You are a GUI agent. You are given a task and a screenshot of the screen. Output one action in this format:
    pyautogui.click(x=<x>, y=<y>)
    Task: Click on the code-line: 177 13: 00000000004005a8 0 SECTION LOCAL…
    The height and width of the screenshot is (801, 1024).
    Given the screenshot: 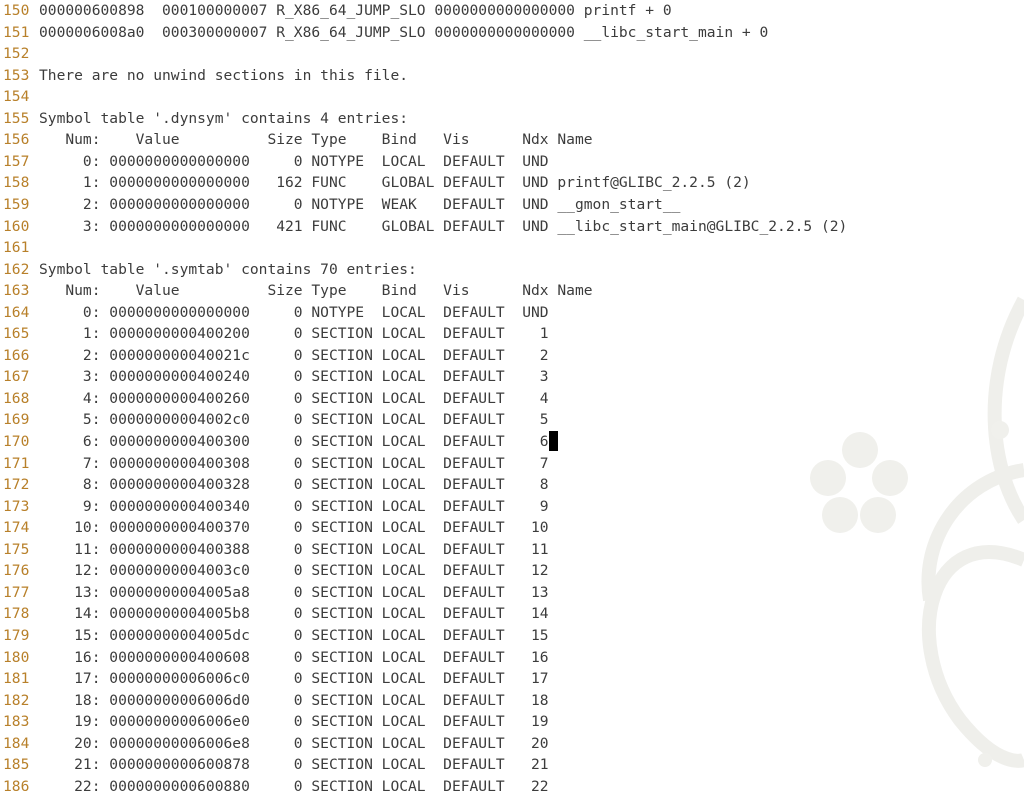 What is the action you would take?
    pyautogui.click(x=512, y=593)
    